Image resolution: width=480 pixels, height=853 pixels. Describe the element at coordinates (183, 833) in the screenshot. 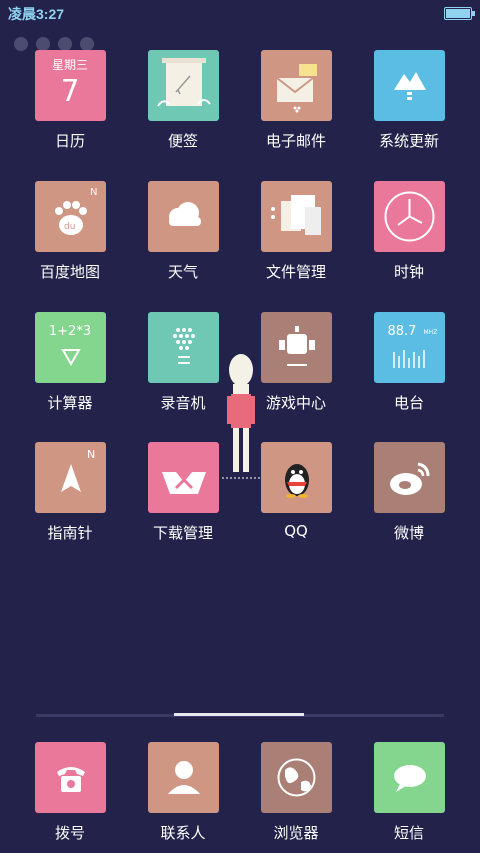

I see `app-label: 联系人` at that location.